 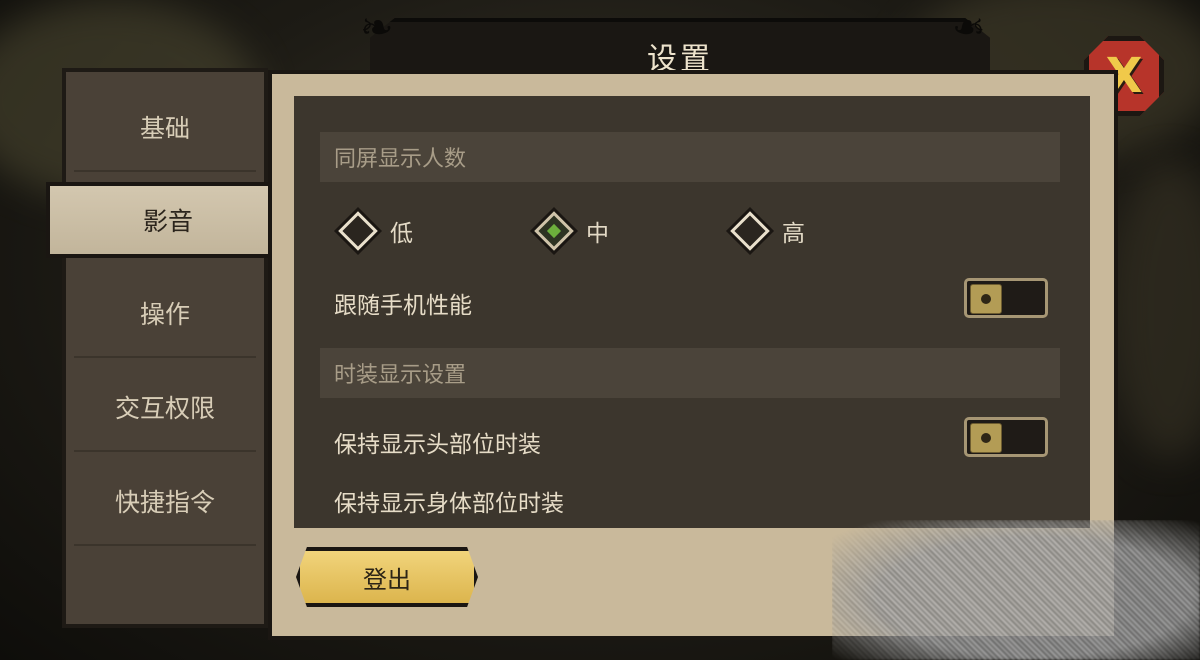 What do you see at coordinates (437, 445) in the screenshot?
I see `show-head-costume-label: 保持显示头部位时装` at bounding box center [437, 445].